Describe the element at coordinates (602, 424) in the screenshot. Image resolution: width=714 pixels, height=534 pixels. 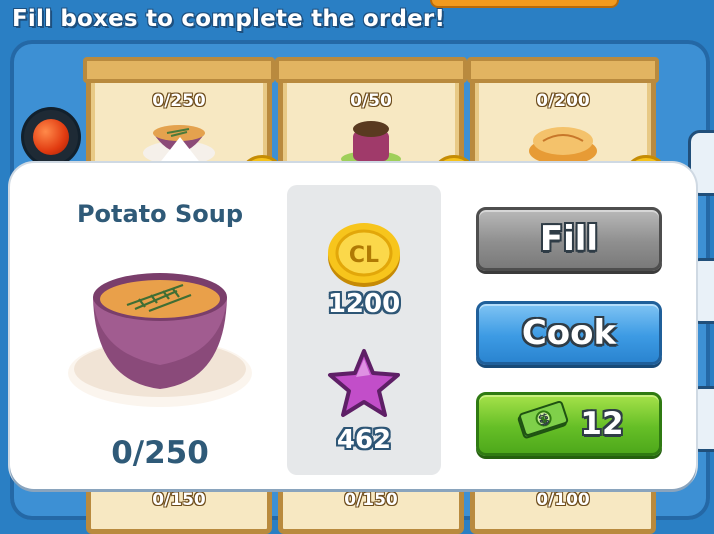
I see `buy-price: 12` at that location.